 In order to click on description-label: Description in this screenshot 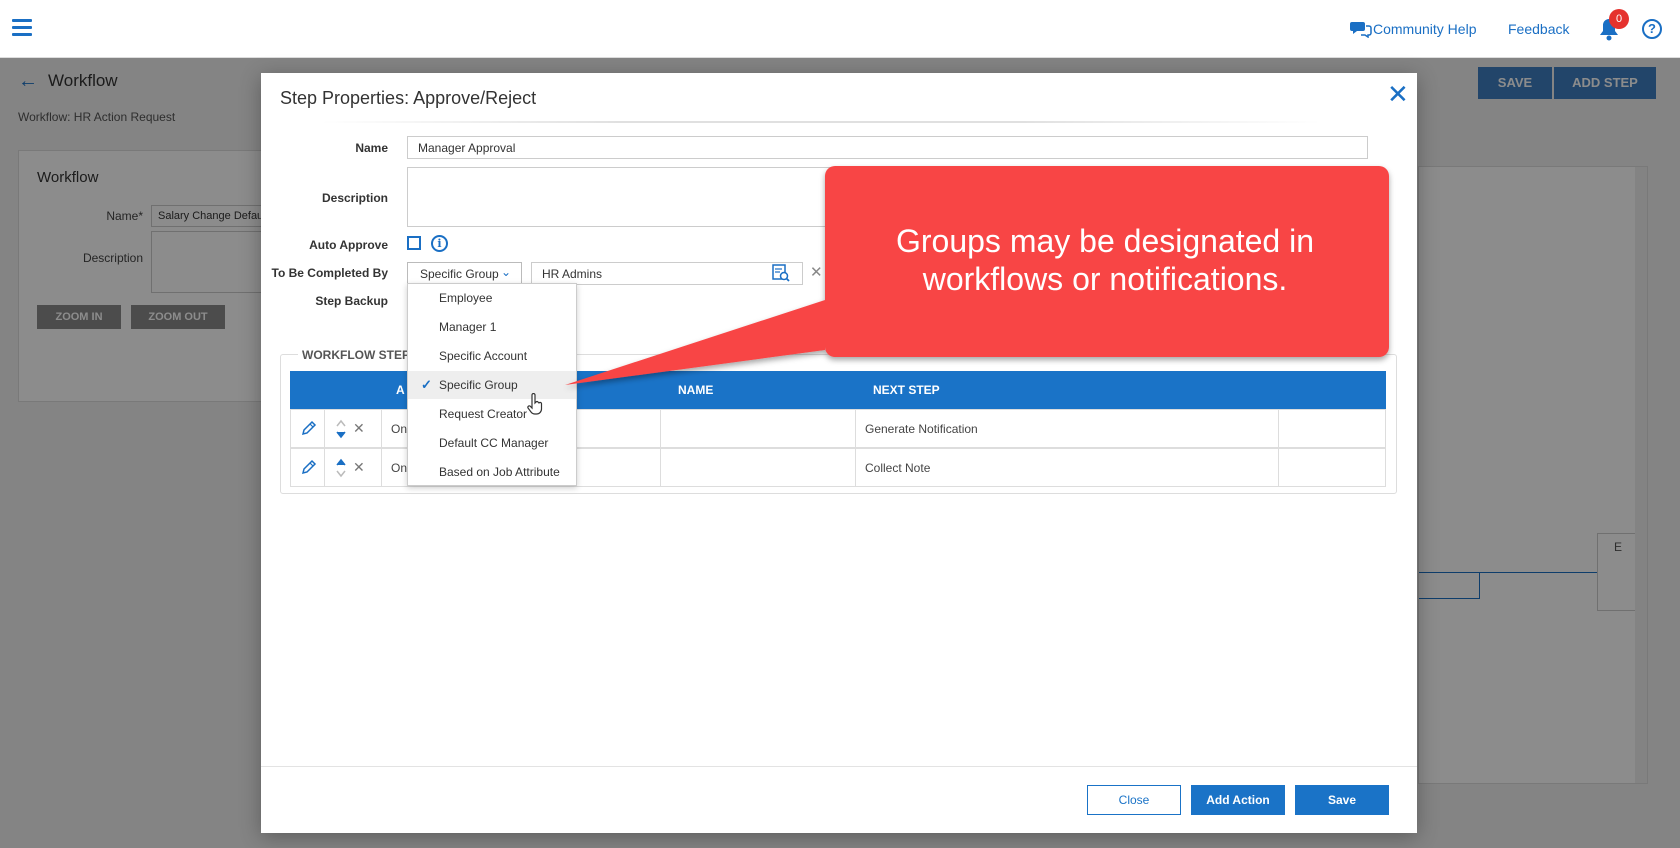, I will do `click(354, 198)`.